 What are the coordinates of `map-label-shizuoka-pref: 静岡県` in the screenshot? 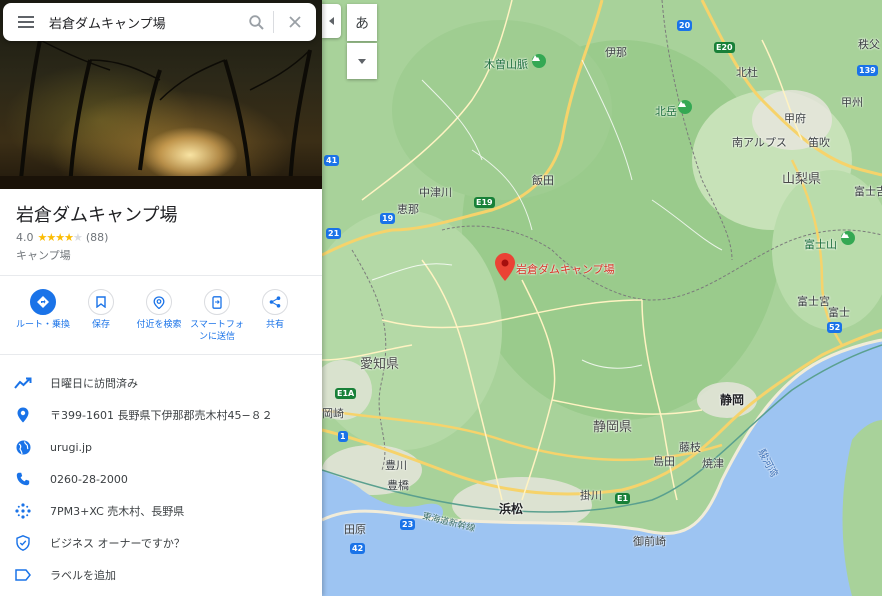 It's located at (613, 427).